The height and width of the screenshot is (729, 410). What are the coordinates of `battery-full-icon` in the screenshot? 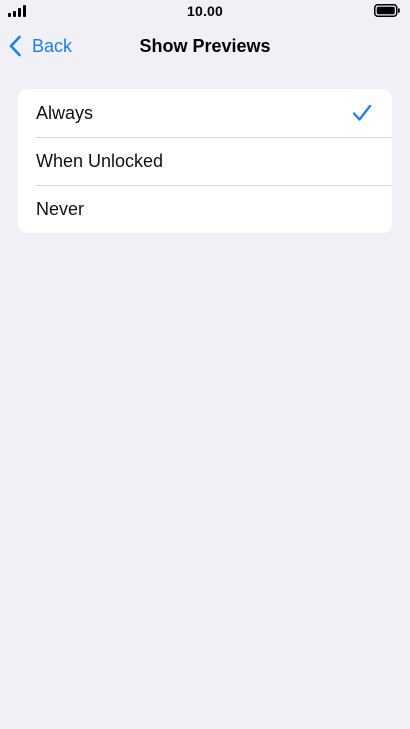 It's located at (387, 10).